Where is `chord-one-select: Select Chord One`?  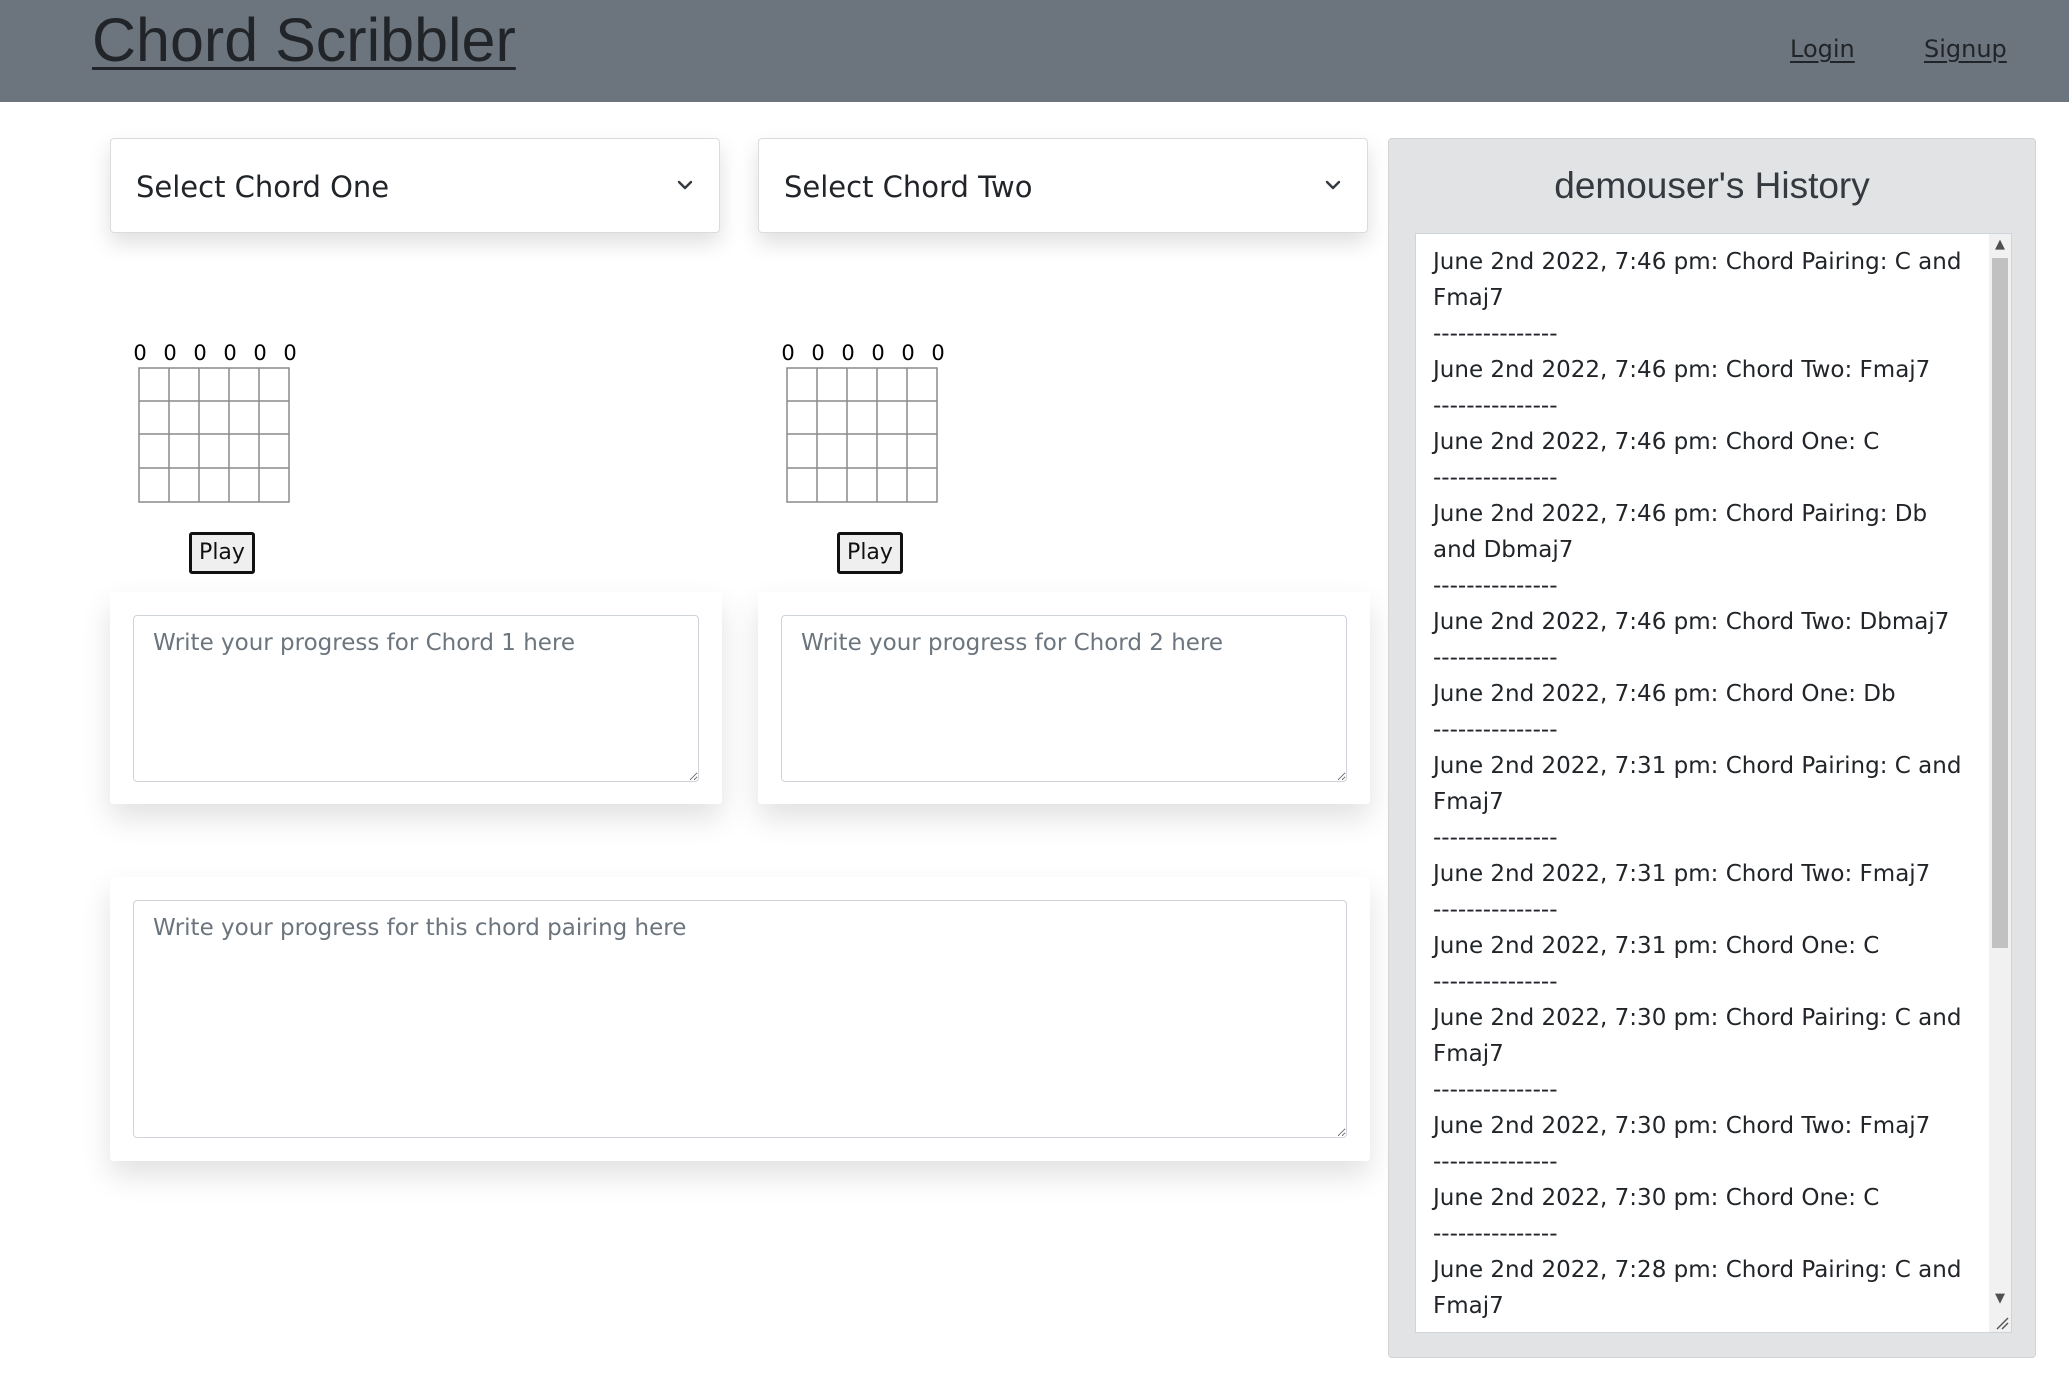
chord-one-select: Select Chord One is located at coordinates (415, 185).